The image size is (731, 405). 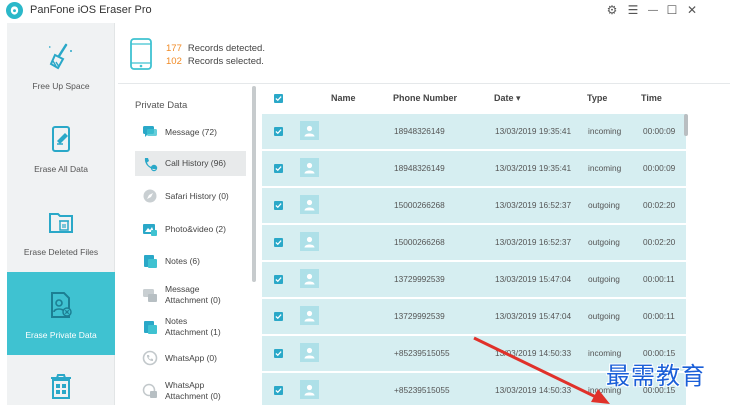 I want to click on category-item: Call History (96), so click(x=190, y=163).